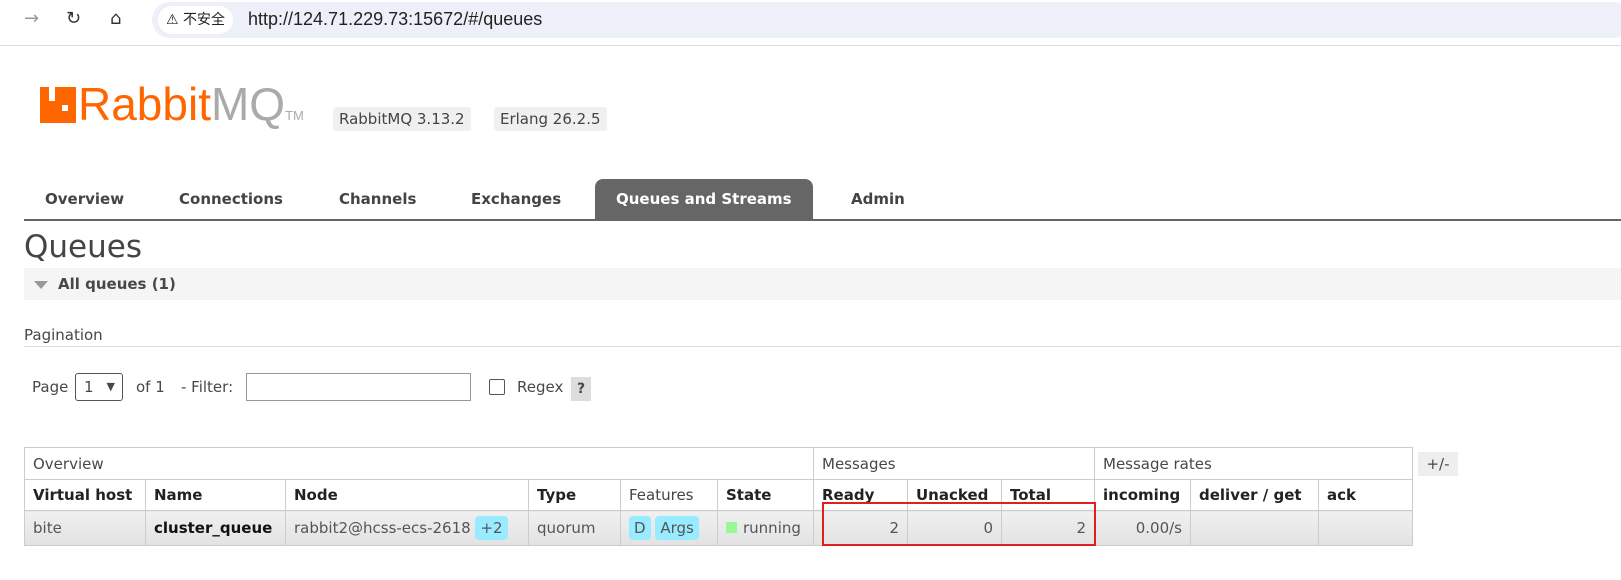 Image resolution: width=1621 pixels, height=580 pixels. What do you see at coordinates (677, 528) in the screenshot?
I see `feature-args-badge: Args` at bounding box center [677, 528].